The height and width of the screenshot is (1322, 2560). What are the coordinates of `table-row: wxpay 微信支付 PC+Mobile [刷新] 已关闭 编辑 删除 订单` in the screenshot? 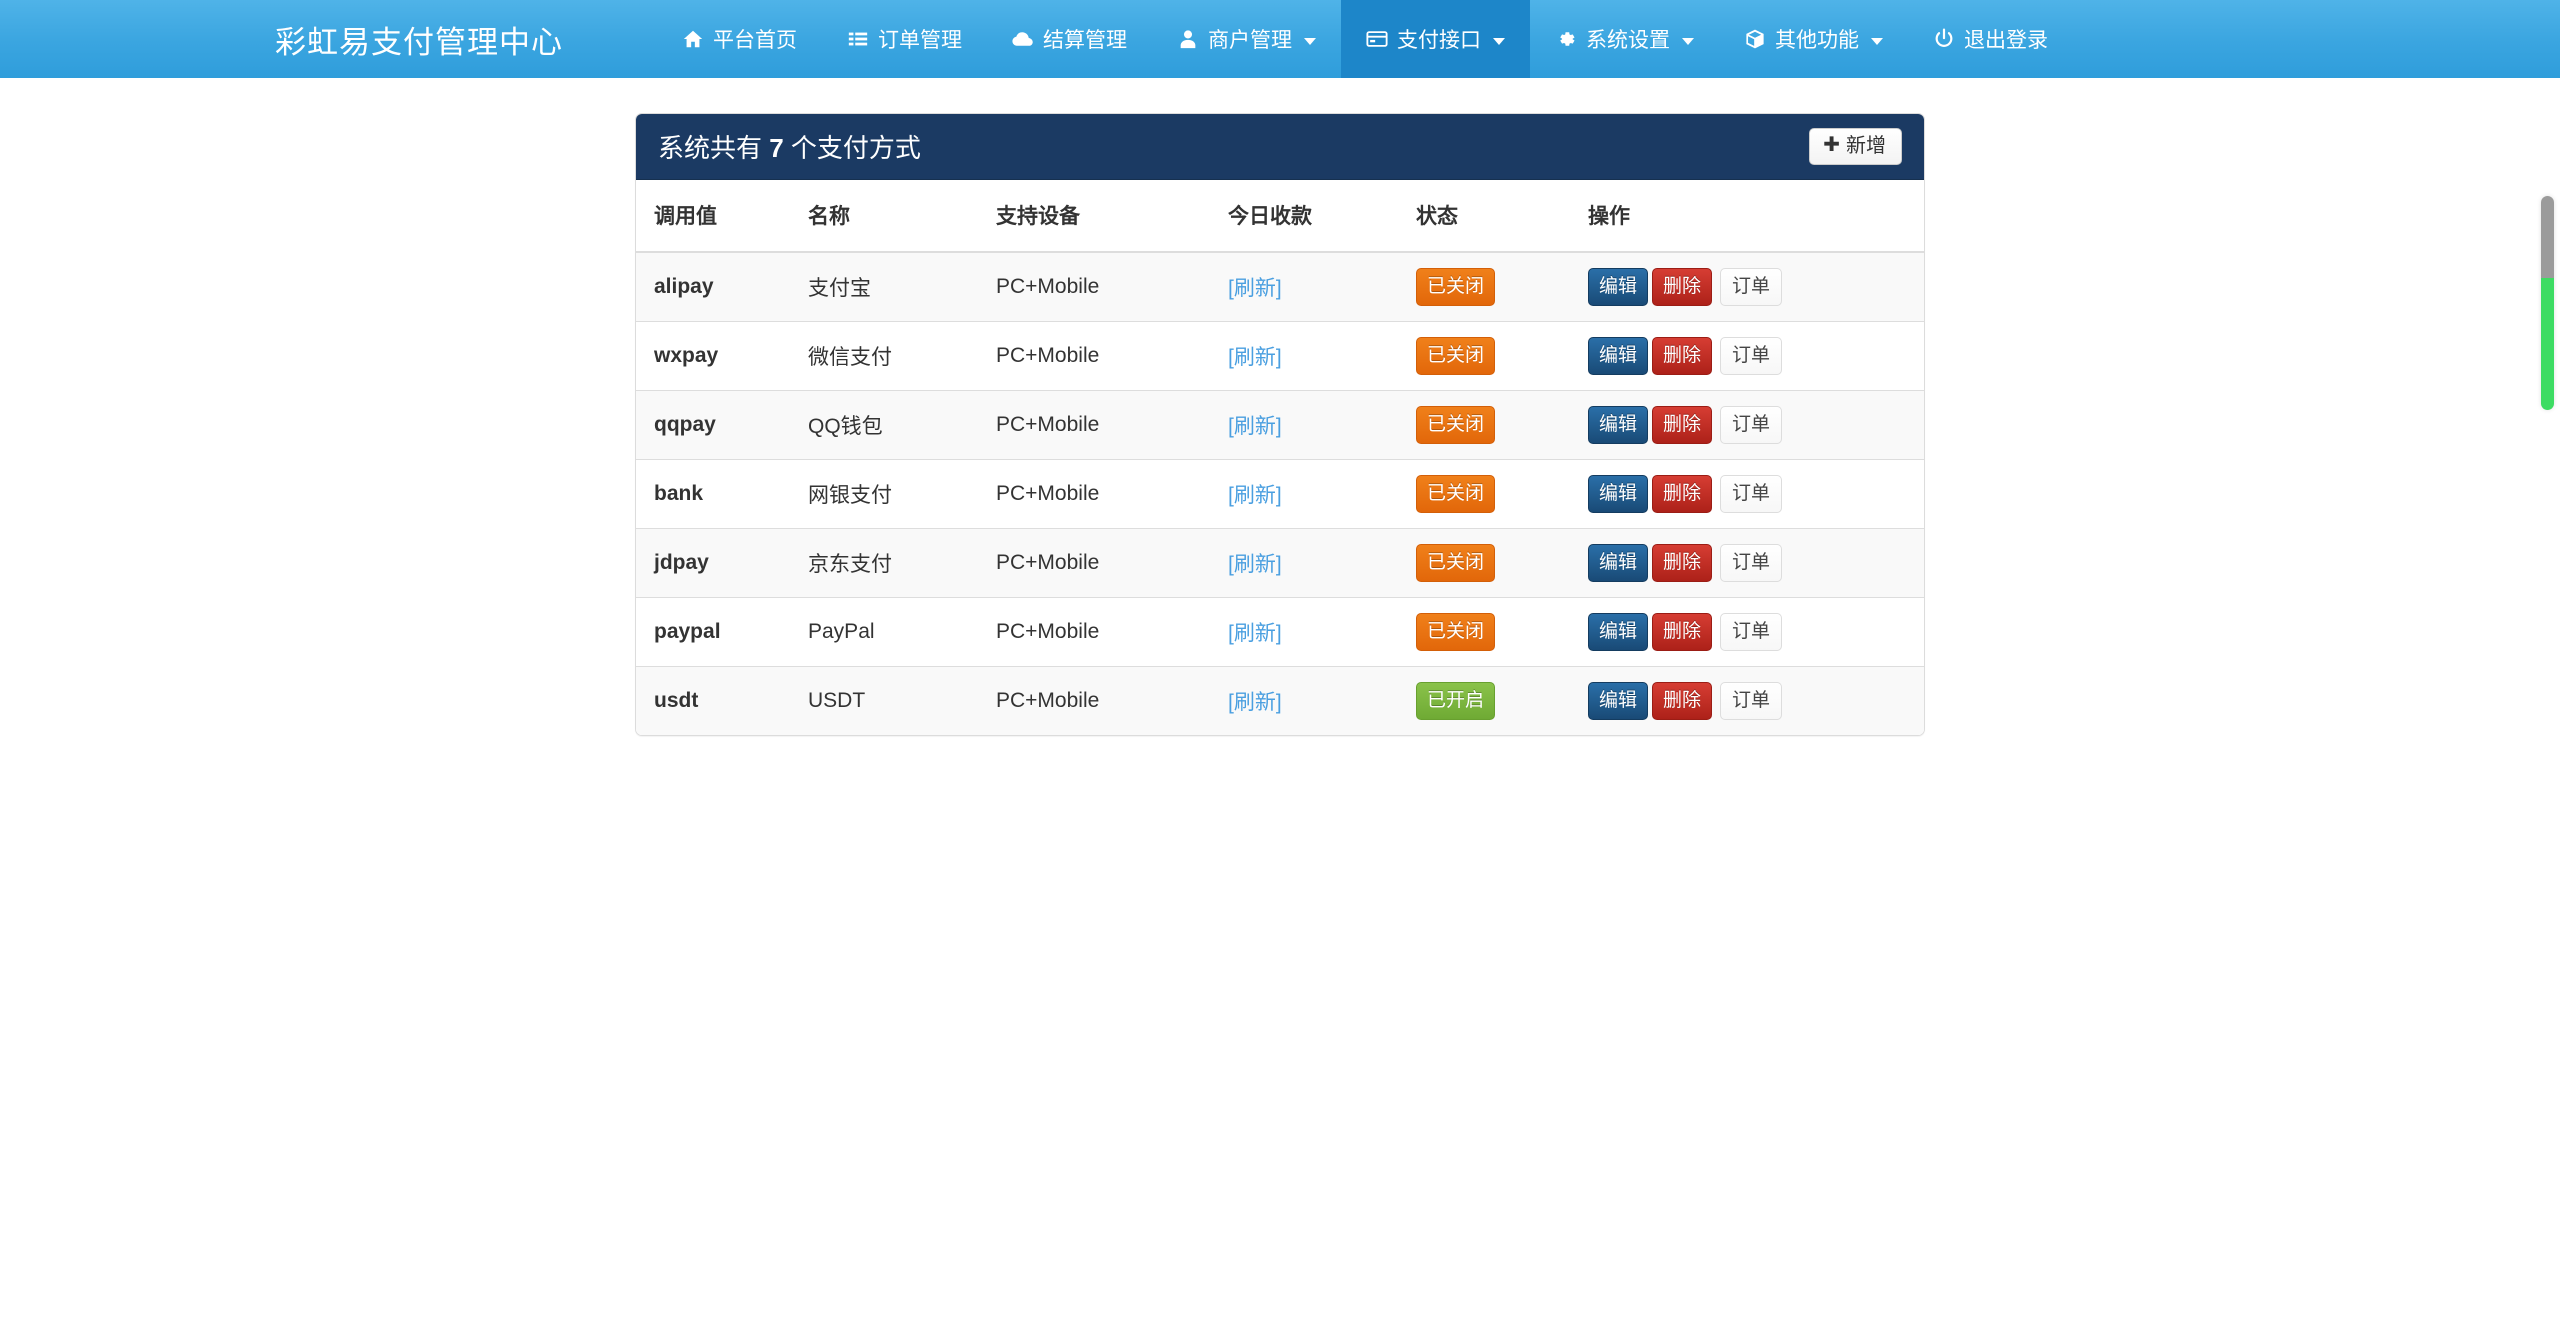 It's located at (1280, 355).